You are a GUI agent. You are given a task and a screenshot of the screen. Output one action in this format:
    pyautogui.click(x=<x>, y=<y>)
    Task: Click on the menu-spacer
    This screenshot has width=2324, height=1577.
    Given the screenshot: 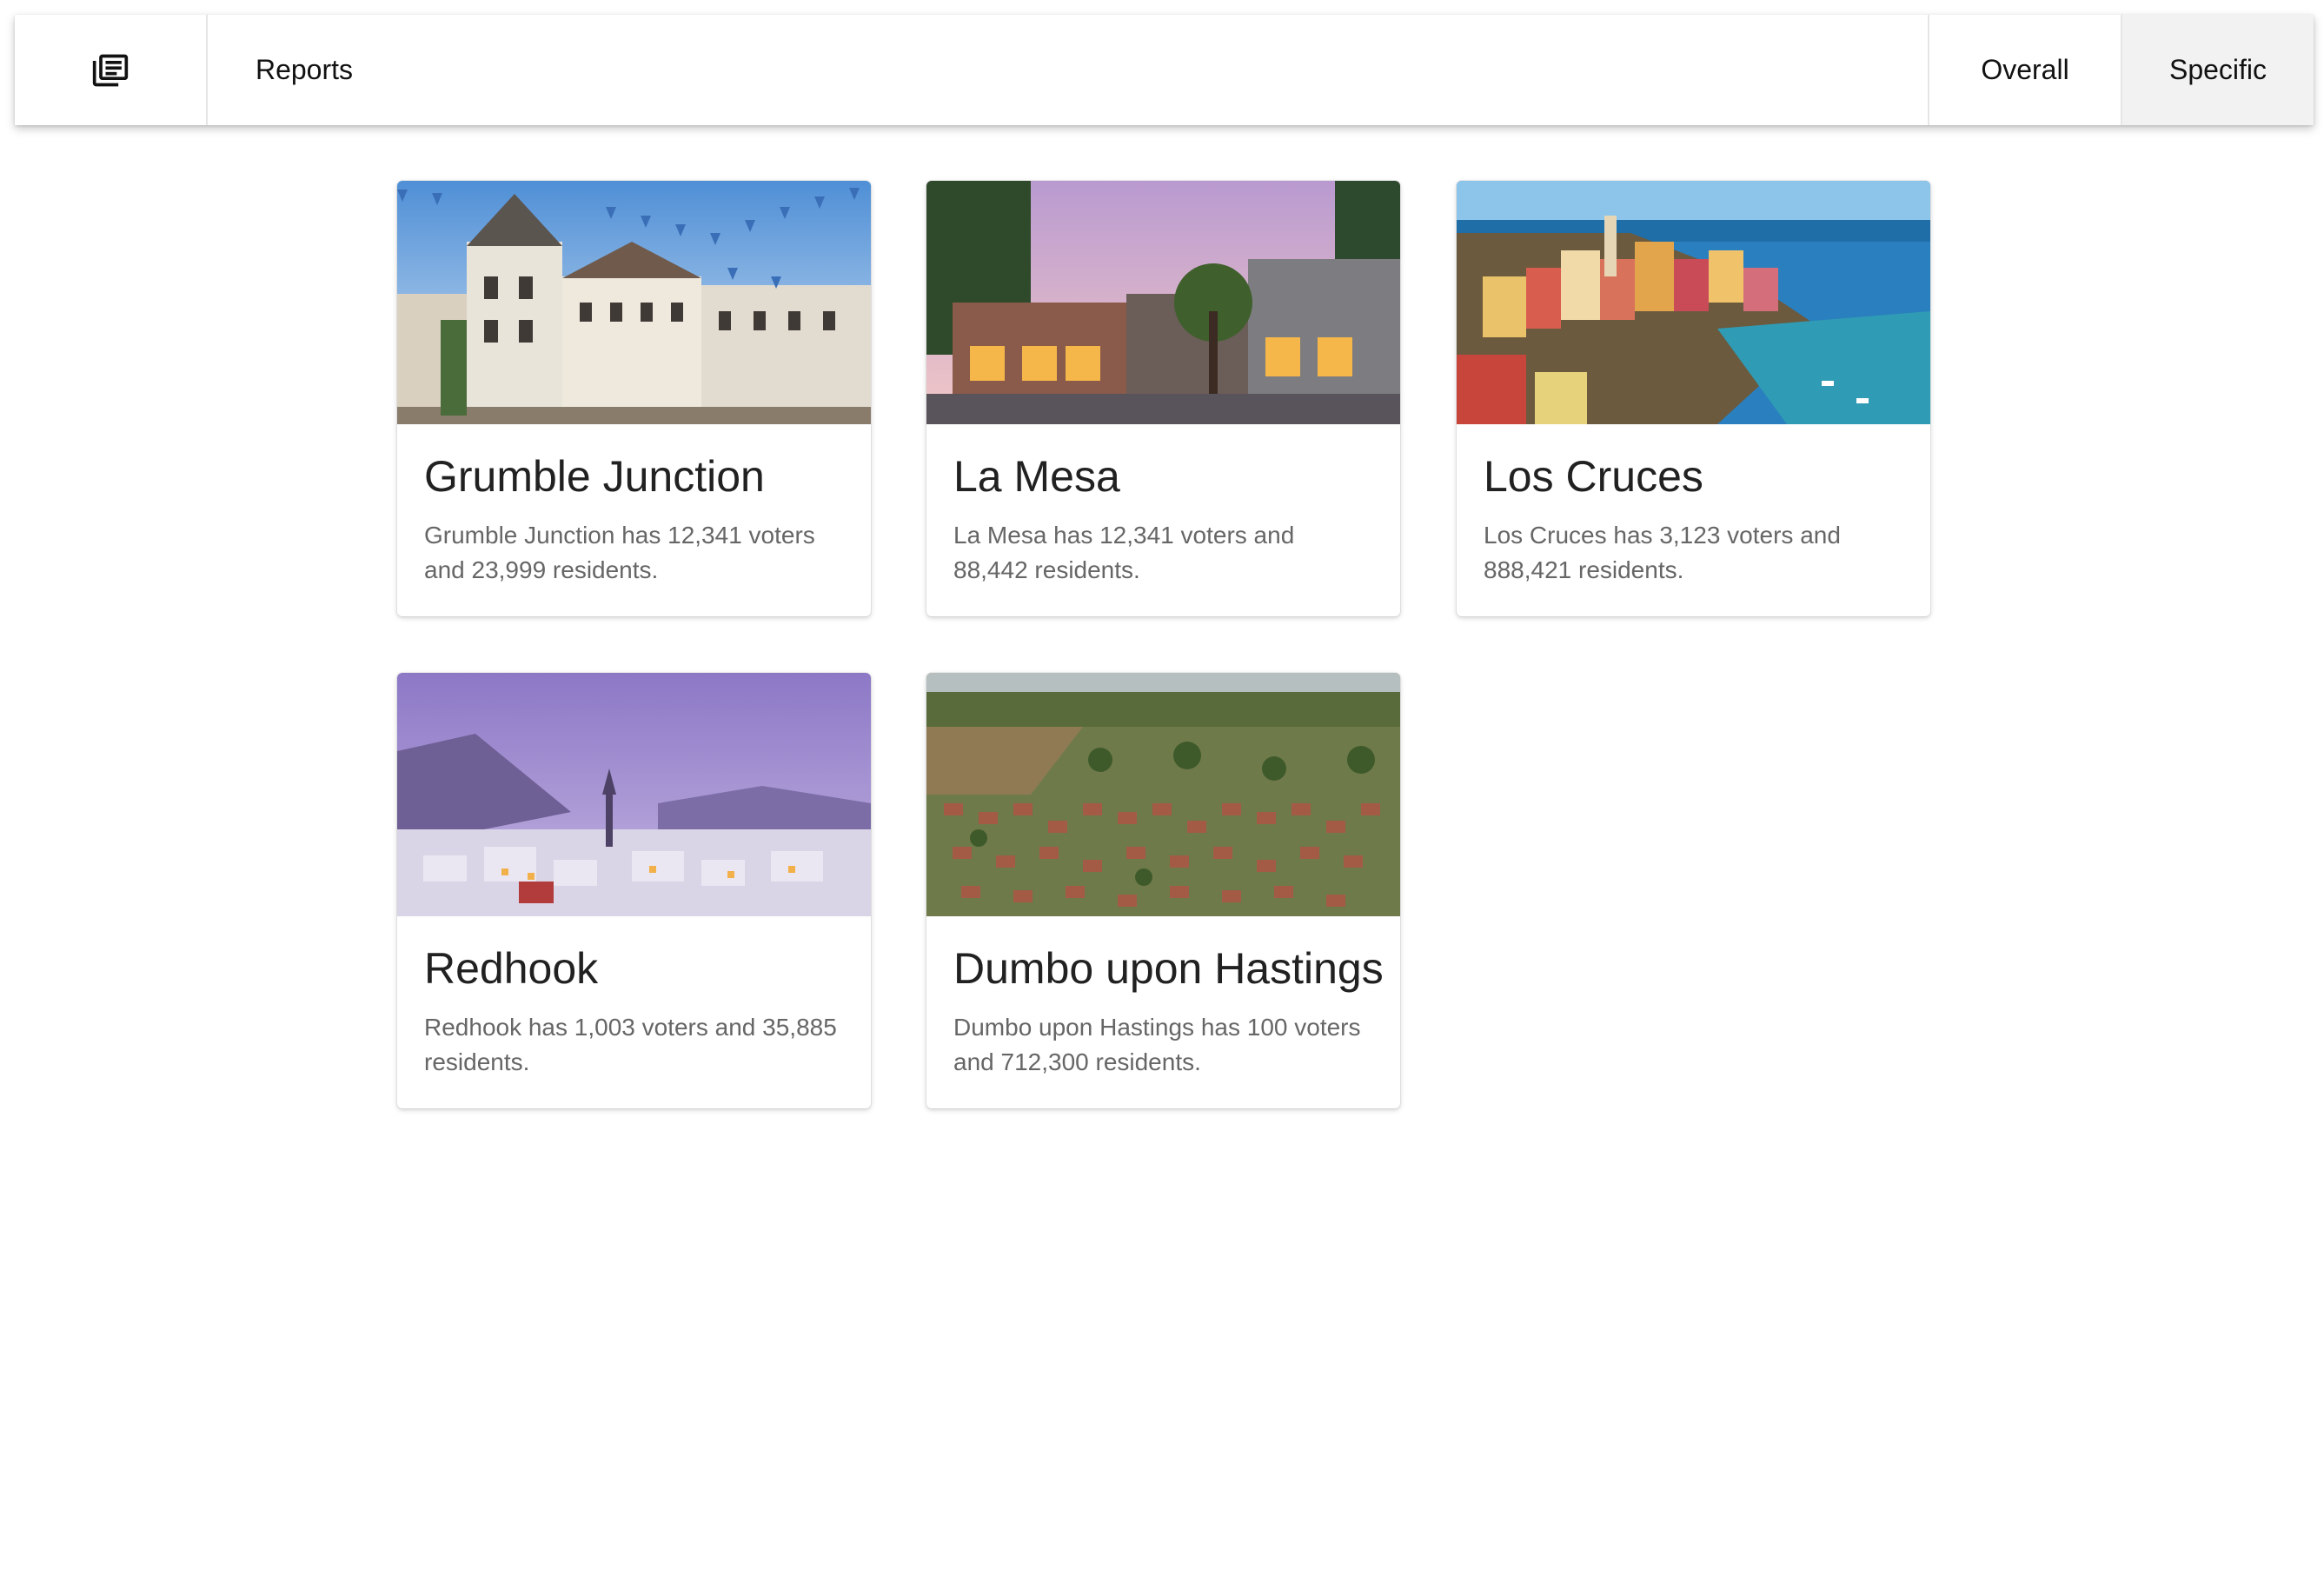 What is the action you would take?
    pyautogui.click(x=1164, y=70)
    